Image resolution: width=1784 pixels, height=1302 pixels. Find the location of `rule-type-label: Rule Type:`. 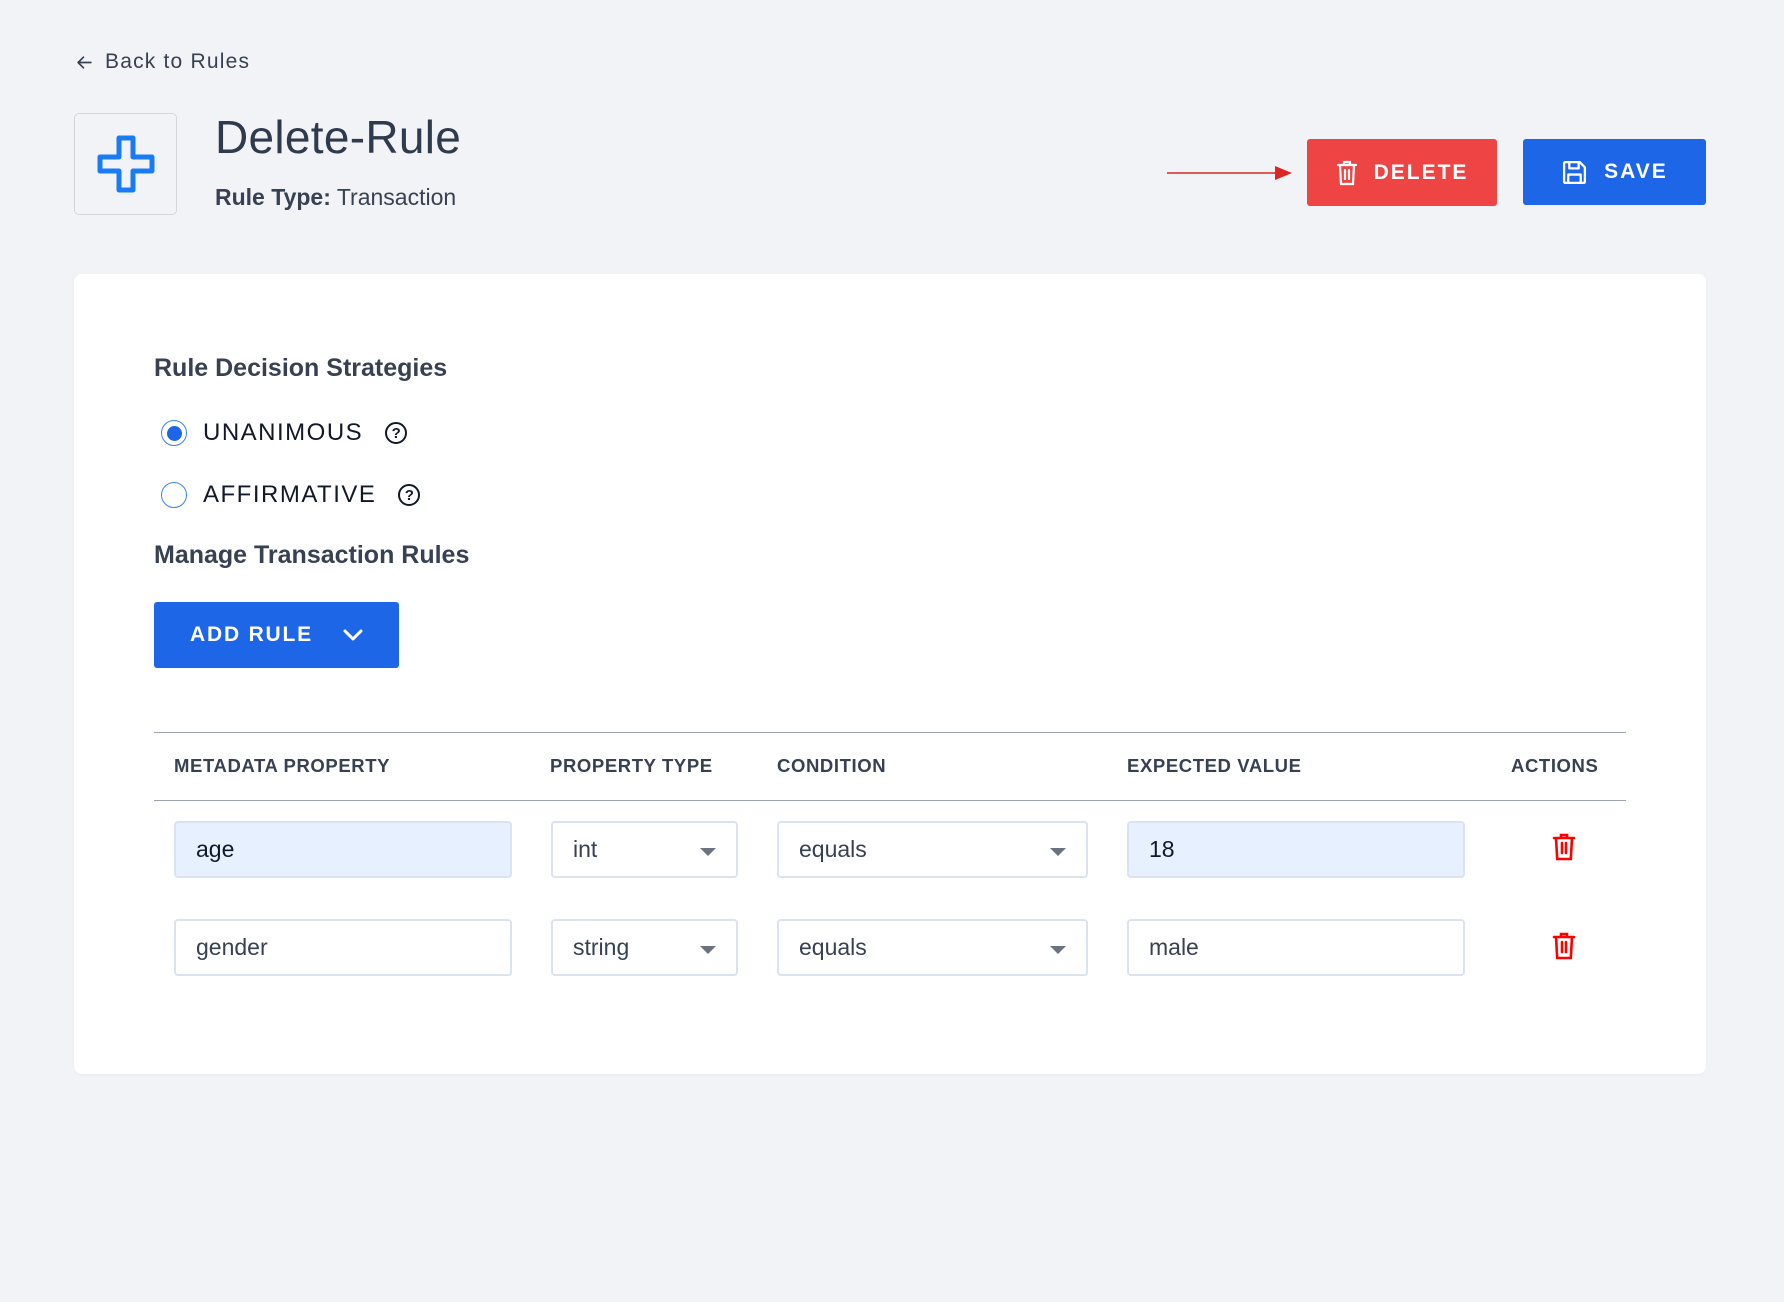

rule-type-label: Rule Type: is located at coordinates (273, 197).